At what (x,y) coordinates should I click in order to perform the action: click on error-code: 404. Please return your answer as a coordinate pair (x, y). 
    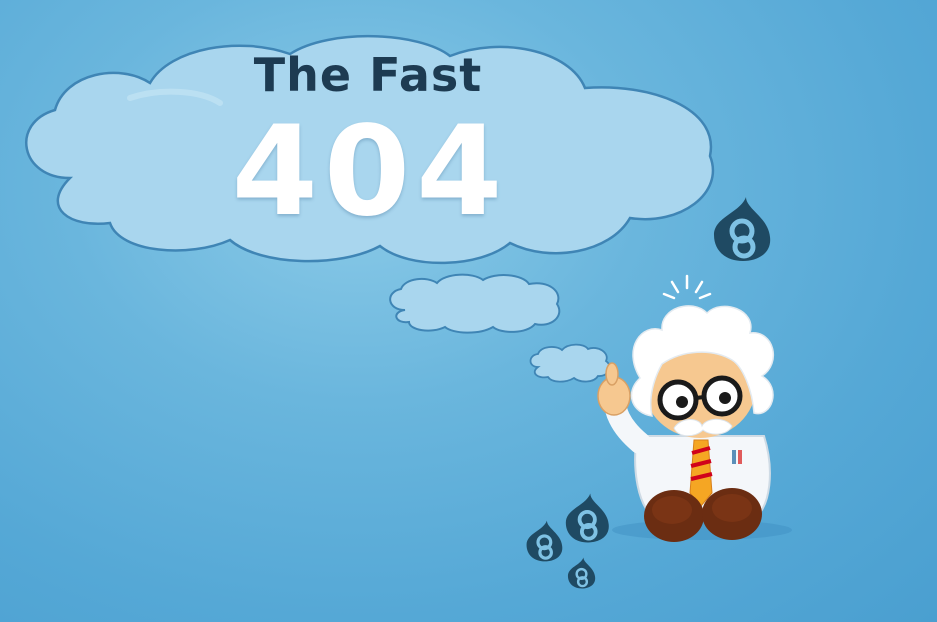
    Looking at the image, I should click on (370, 172).